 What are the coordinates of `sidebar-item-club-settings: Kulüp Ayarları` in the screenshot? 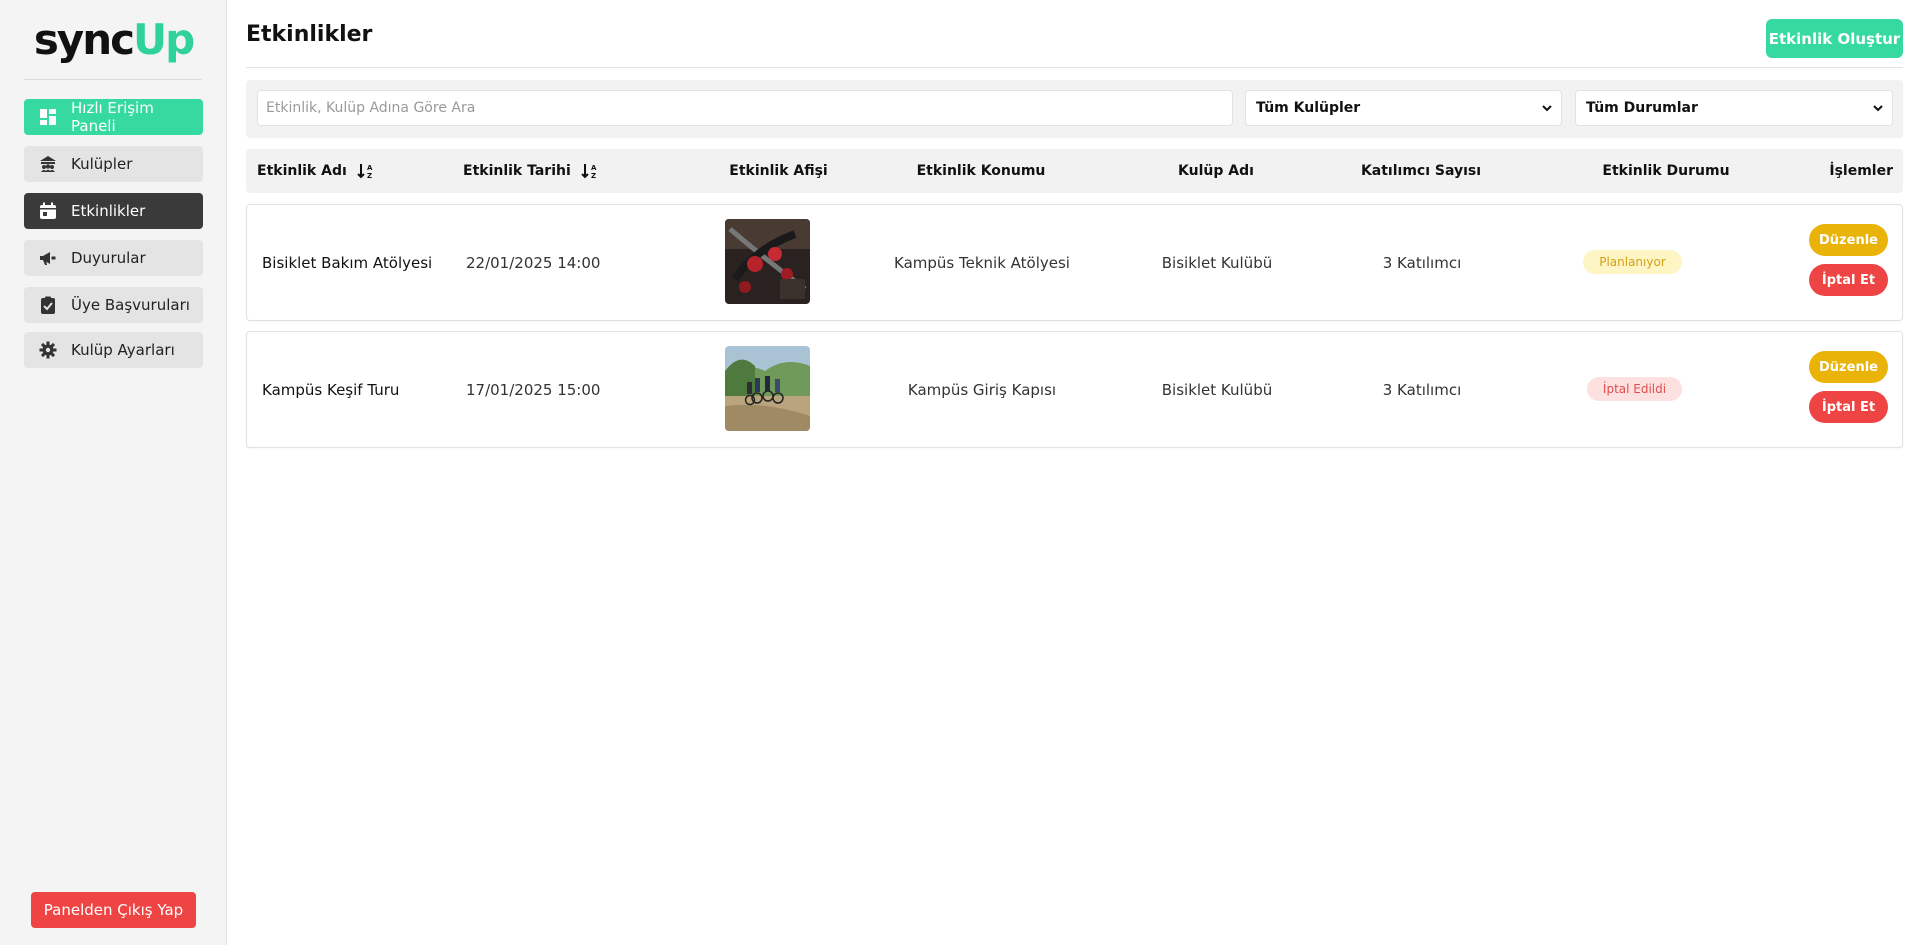 It's located at (113, 350).